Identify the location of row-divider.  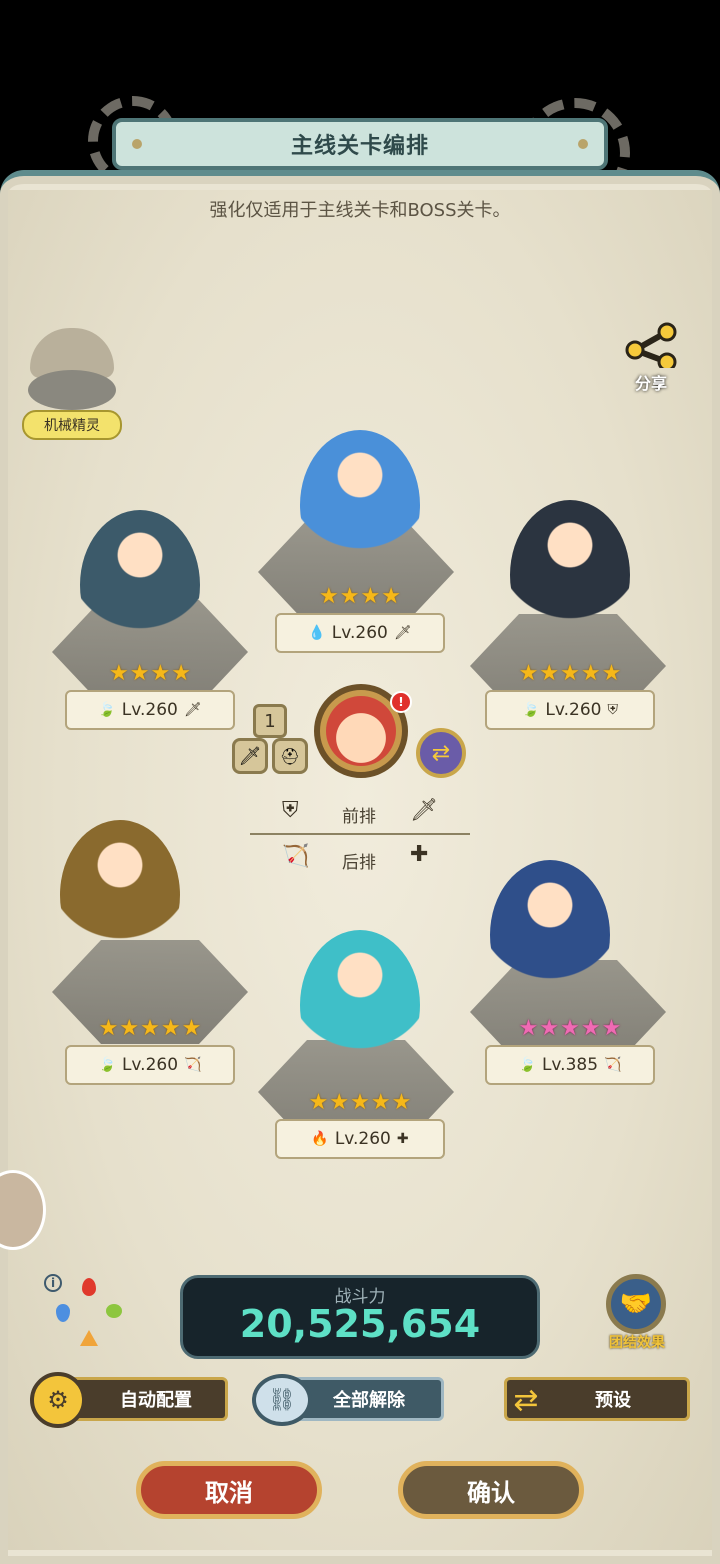
(360, 834).